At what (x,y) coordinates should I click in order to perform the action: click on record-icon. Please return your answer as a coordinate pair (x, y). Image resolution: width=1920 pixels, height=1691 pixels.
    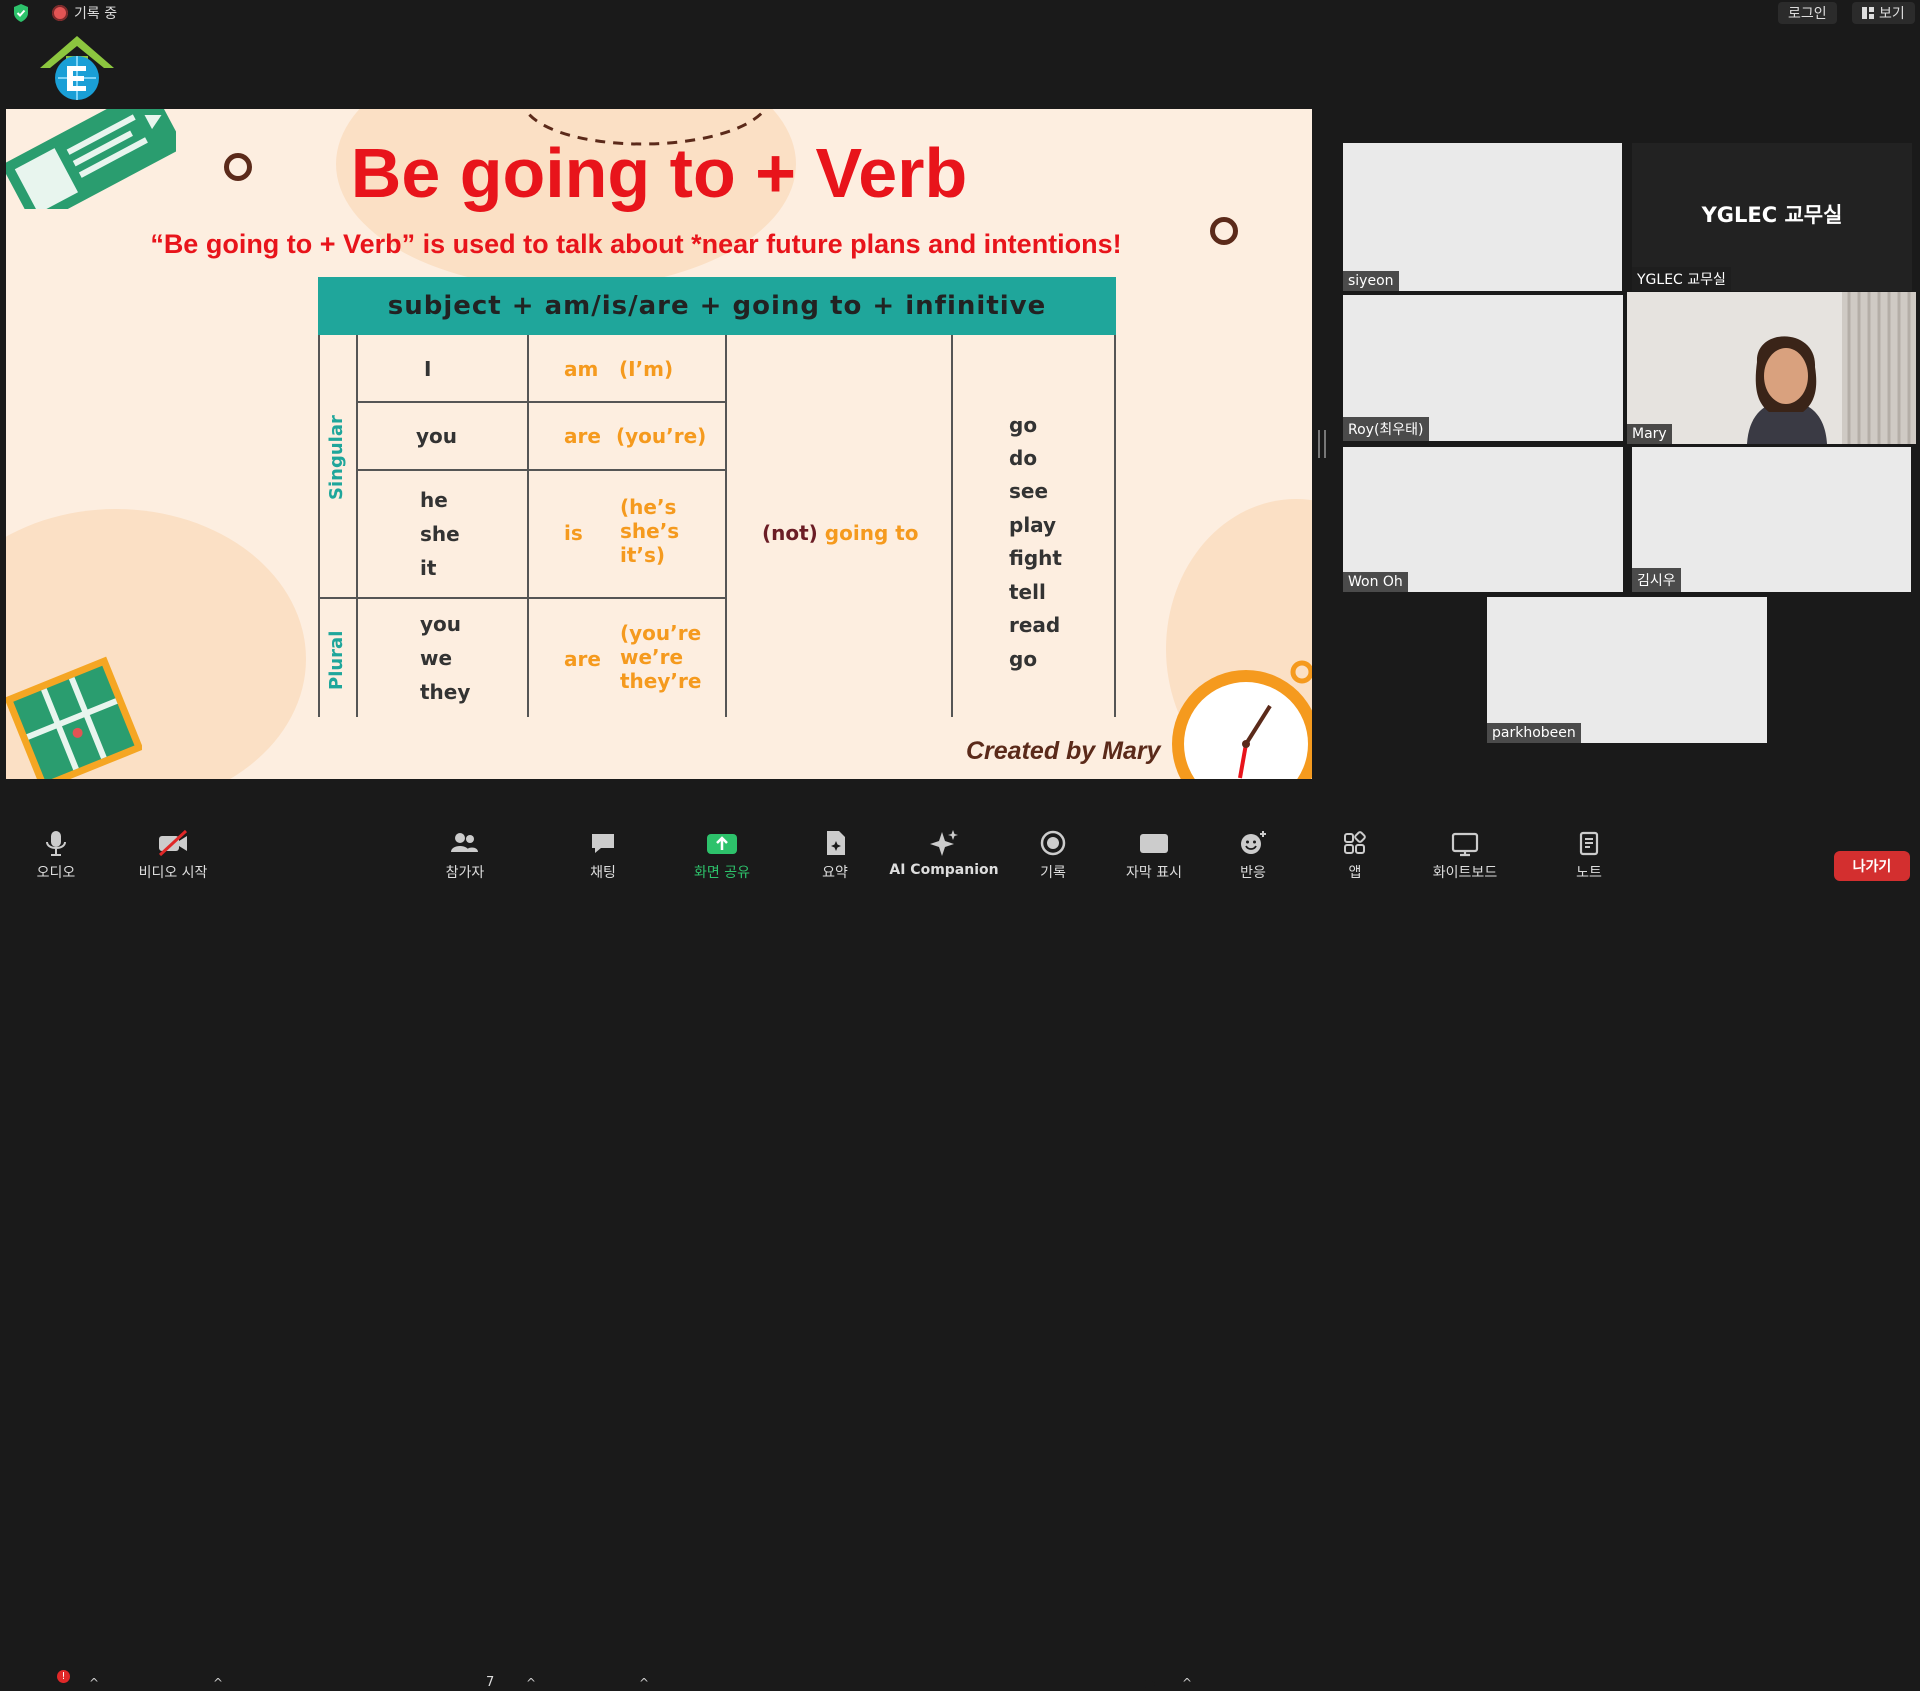
    Looking at the image, I should click on (1053, 843).